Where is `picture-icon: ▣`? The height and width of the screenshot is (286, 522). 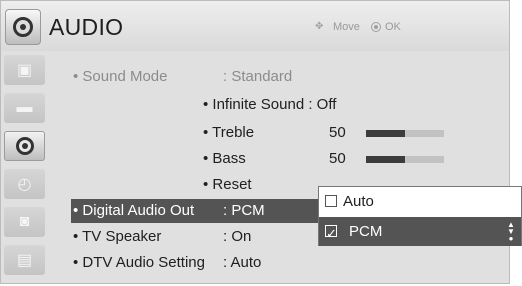 picture-icon: ▣ is located at coordinates (24, 70).